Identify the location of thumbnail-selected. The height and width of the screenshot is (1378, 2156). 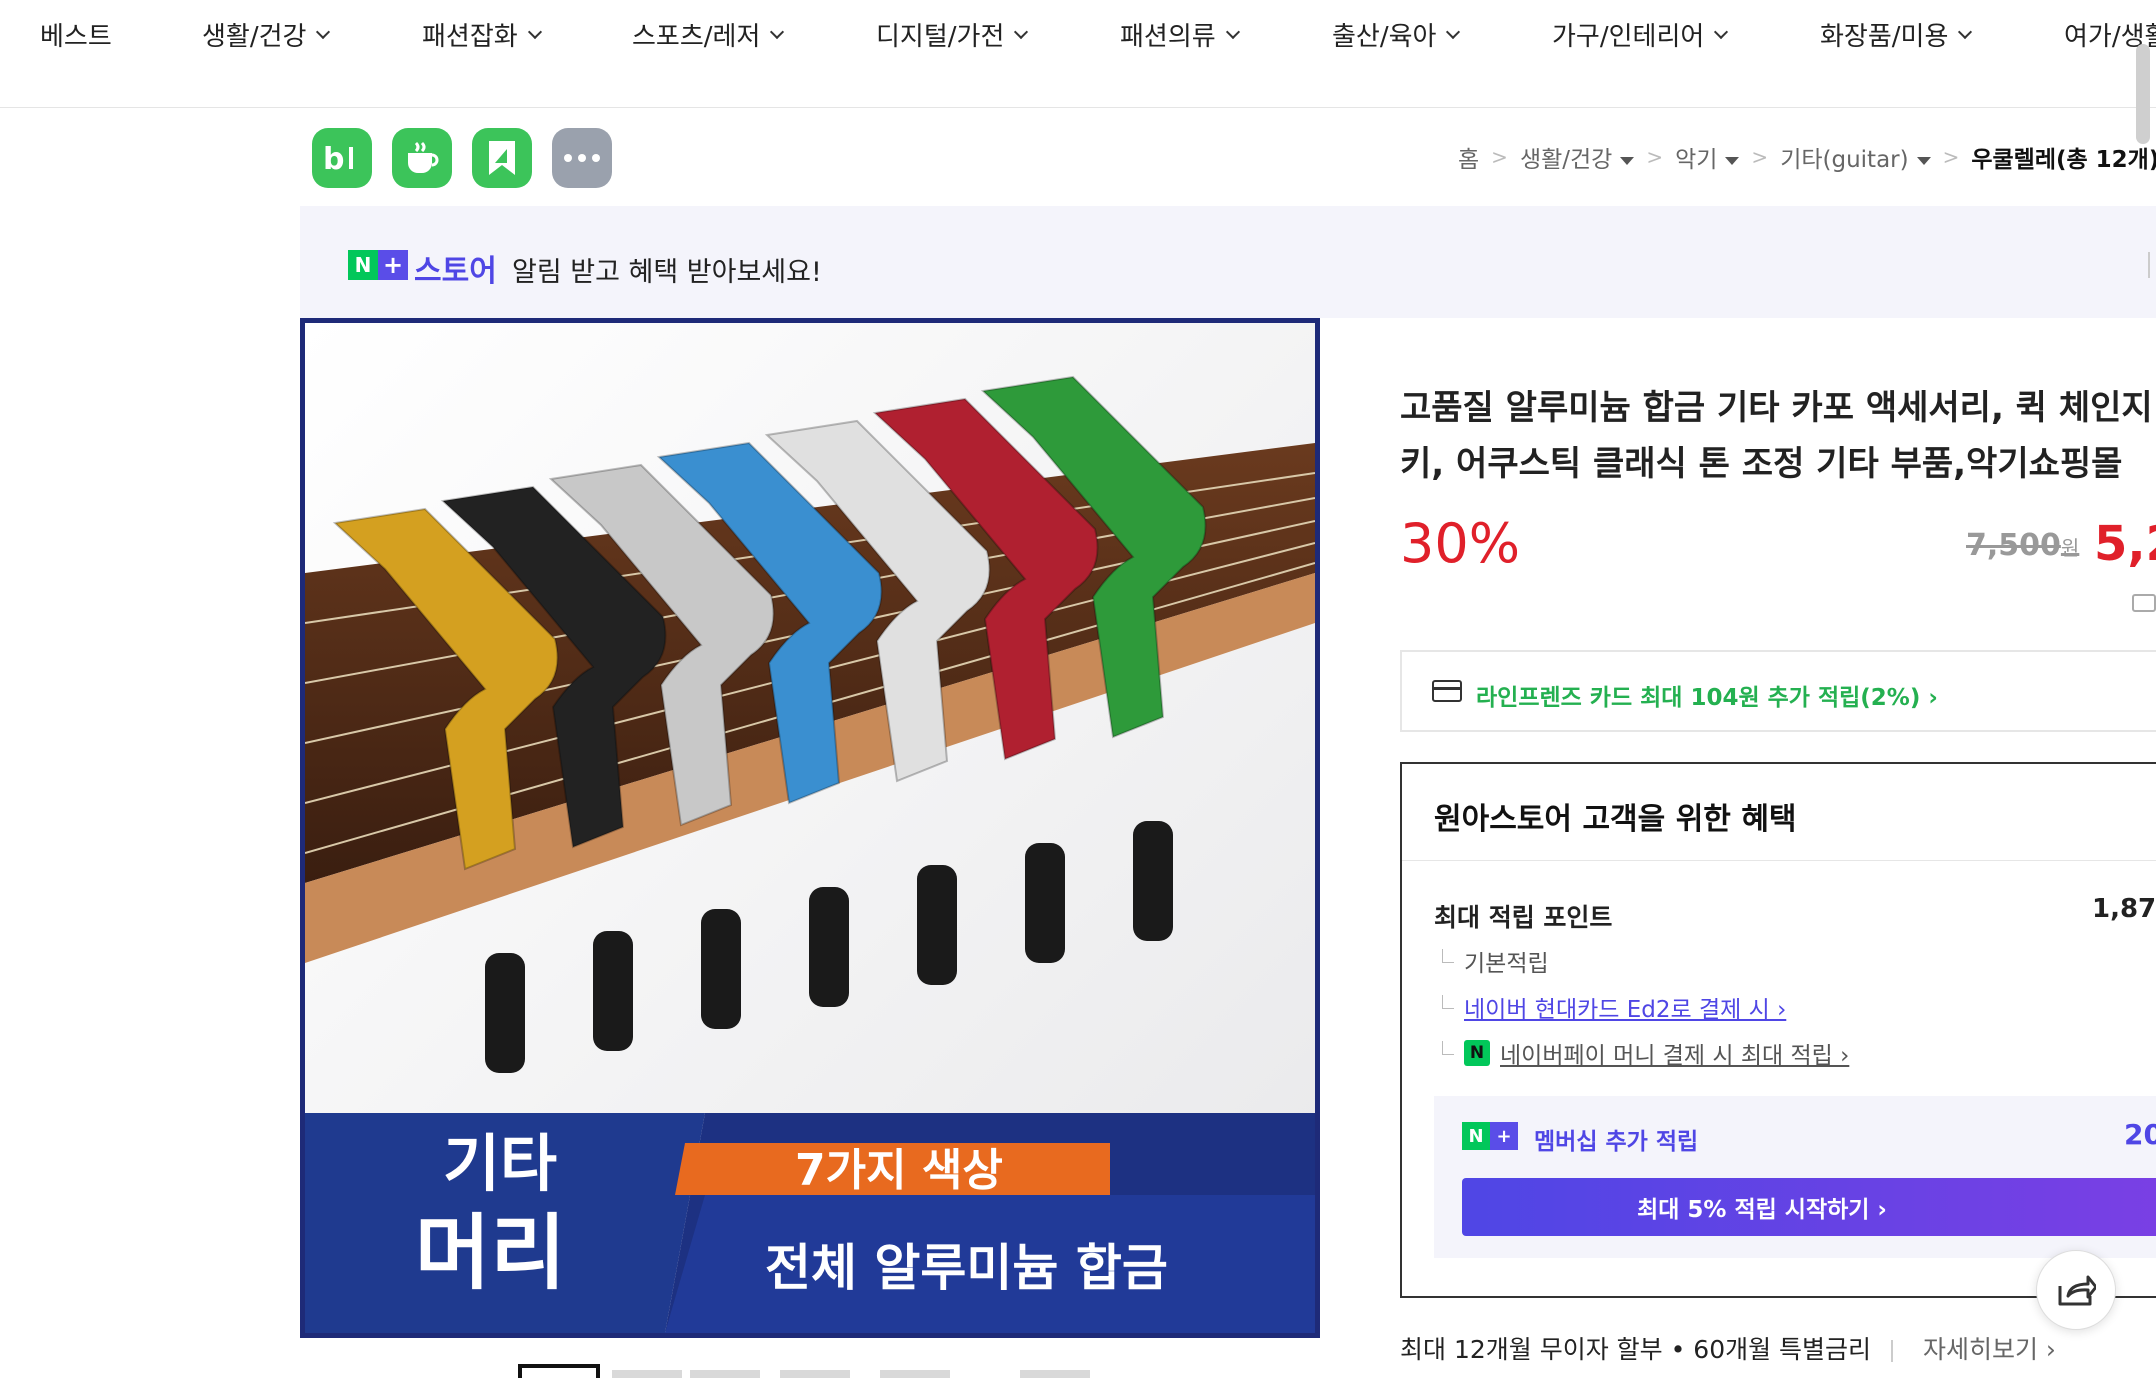
(559, 1371).